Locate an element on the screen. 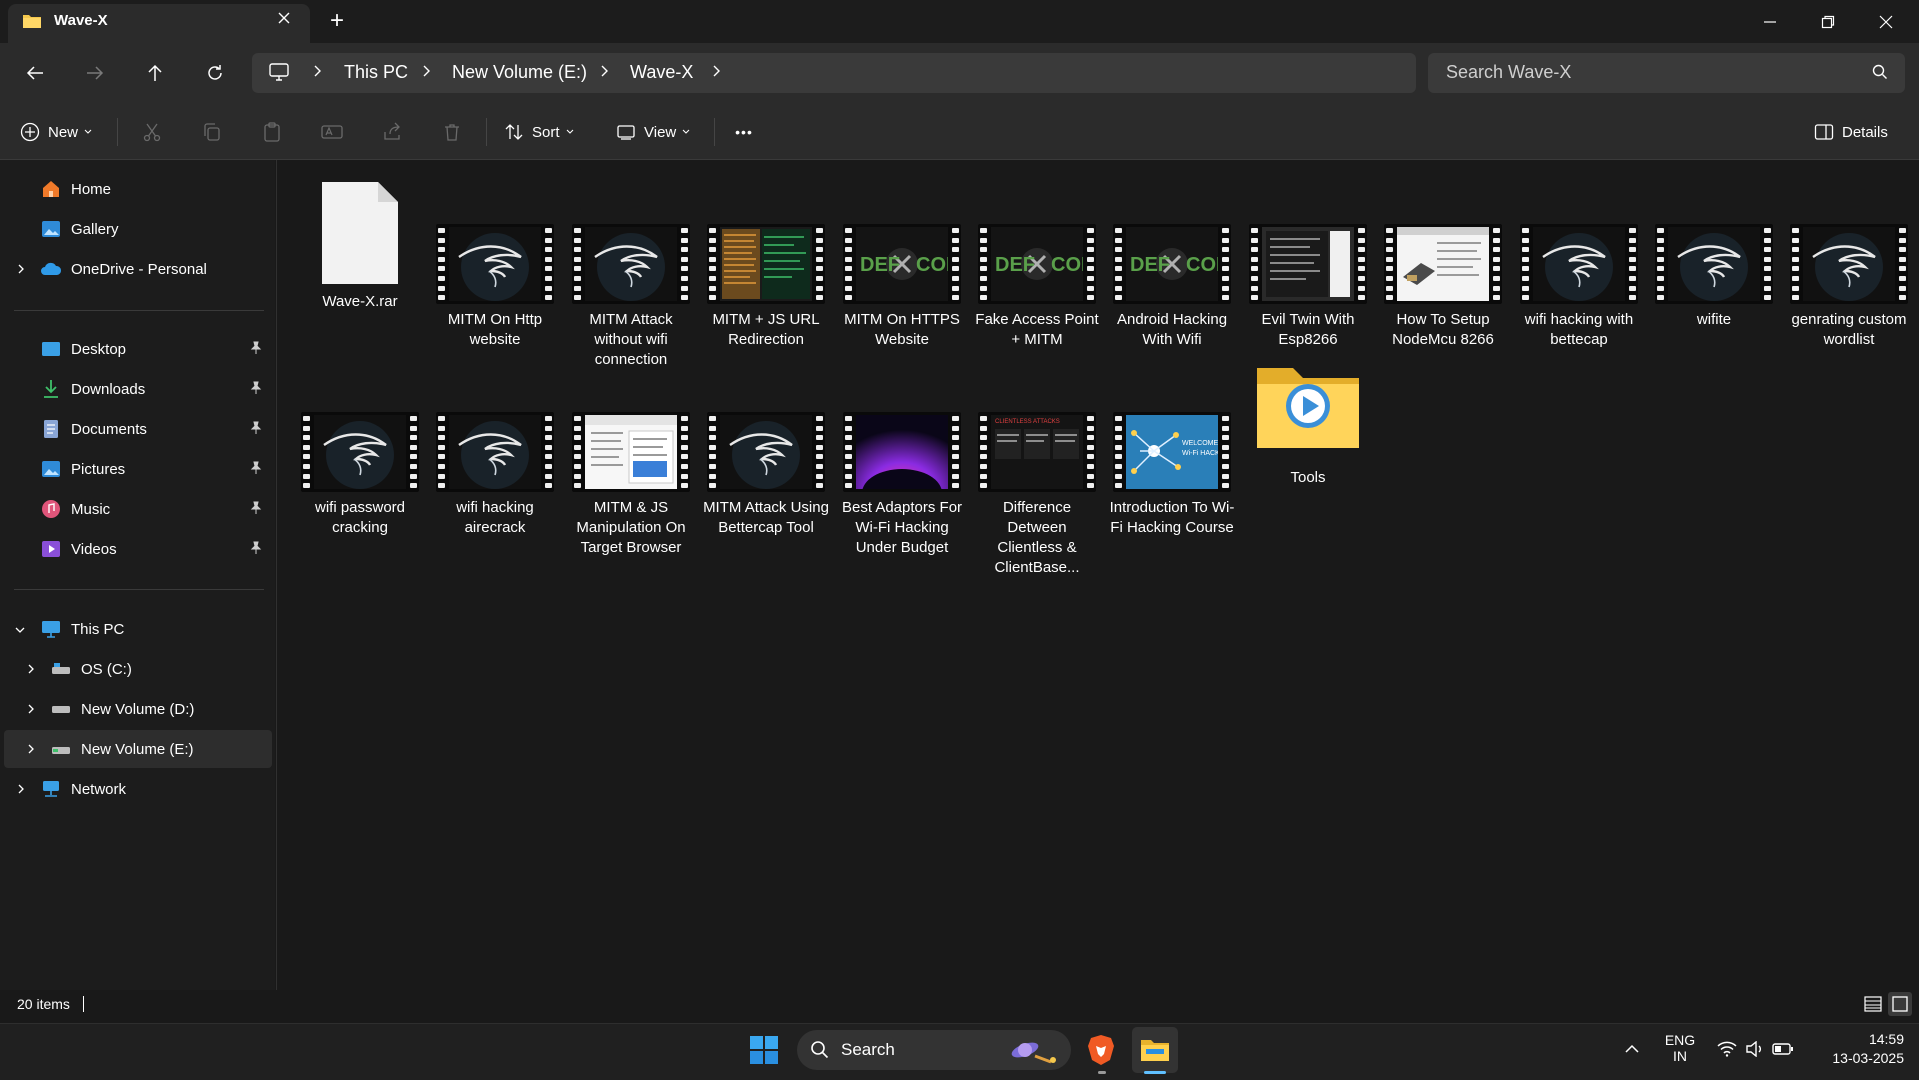 The height and width of the screenshot is (1080, 1919). restore-button is located at coordinates (1828, 21).